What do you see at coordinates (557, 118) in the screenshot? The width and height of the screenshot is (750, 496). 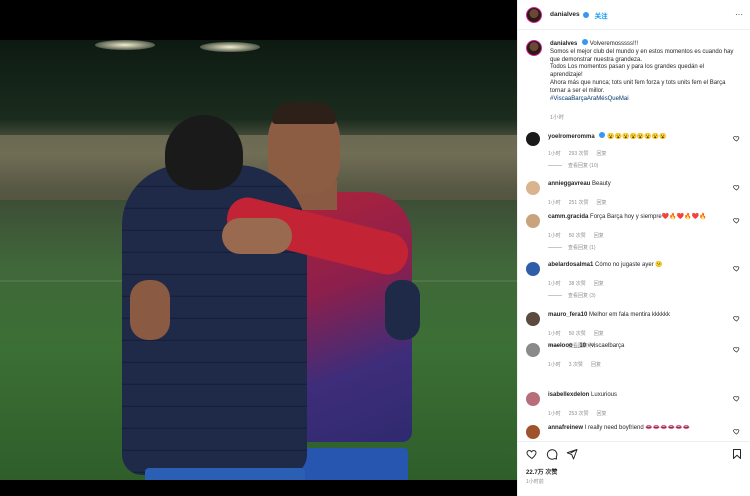 I see `caption-time: 1小时` at bounding box center [557, 118].